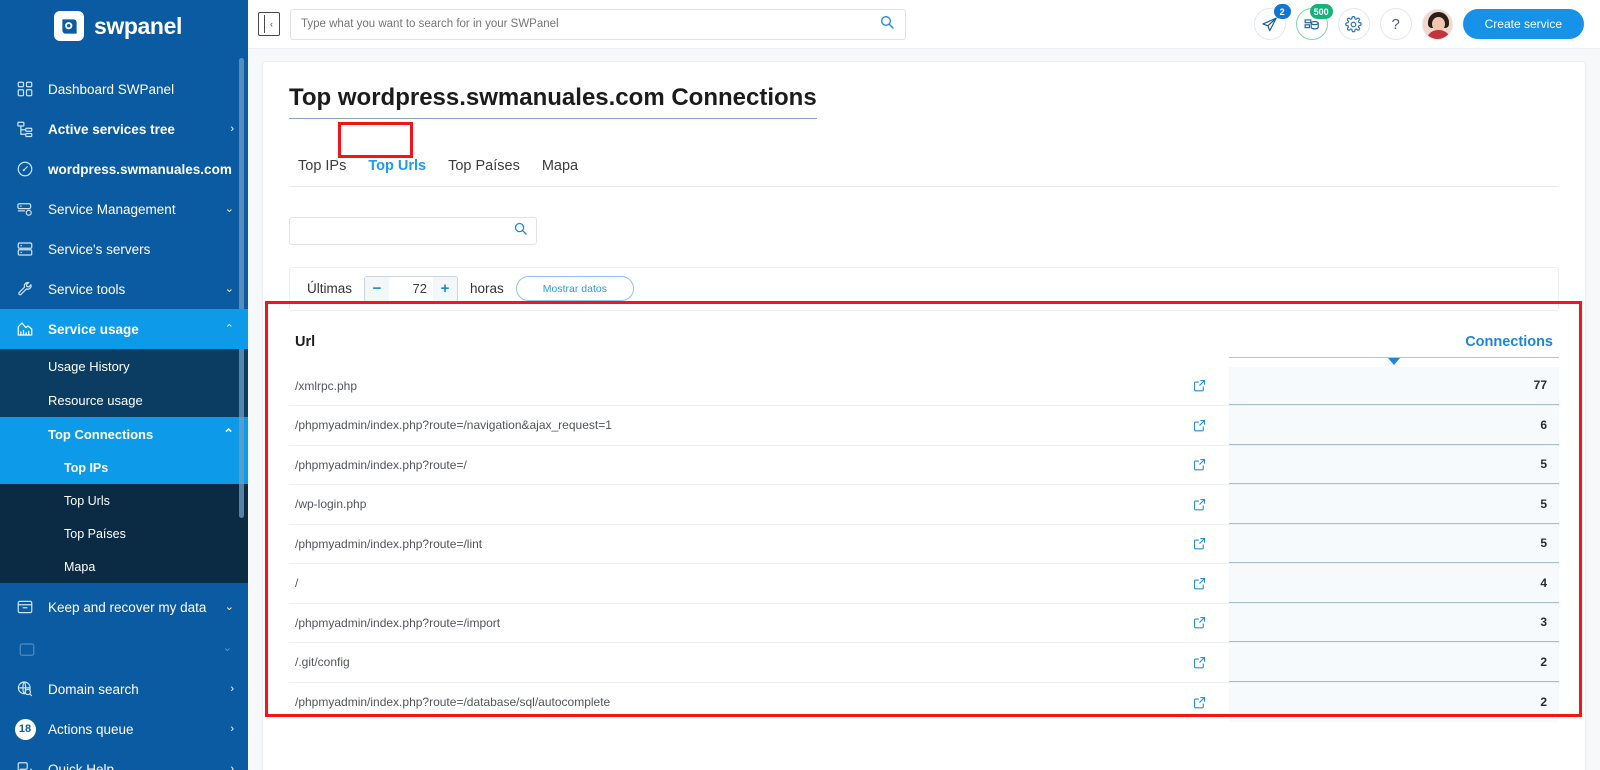 The width and height of the screenshot is (1600, 770). I want to click on help-button: ?, so click(1395, 24).